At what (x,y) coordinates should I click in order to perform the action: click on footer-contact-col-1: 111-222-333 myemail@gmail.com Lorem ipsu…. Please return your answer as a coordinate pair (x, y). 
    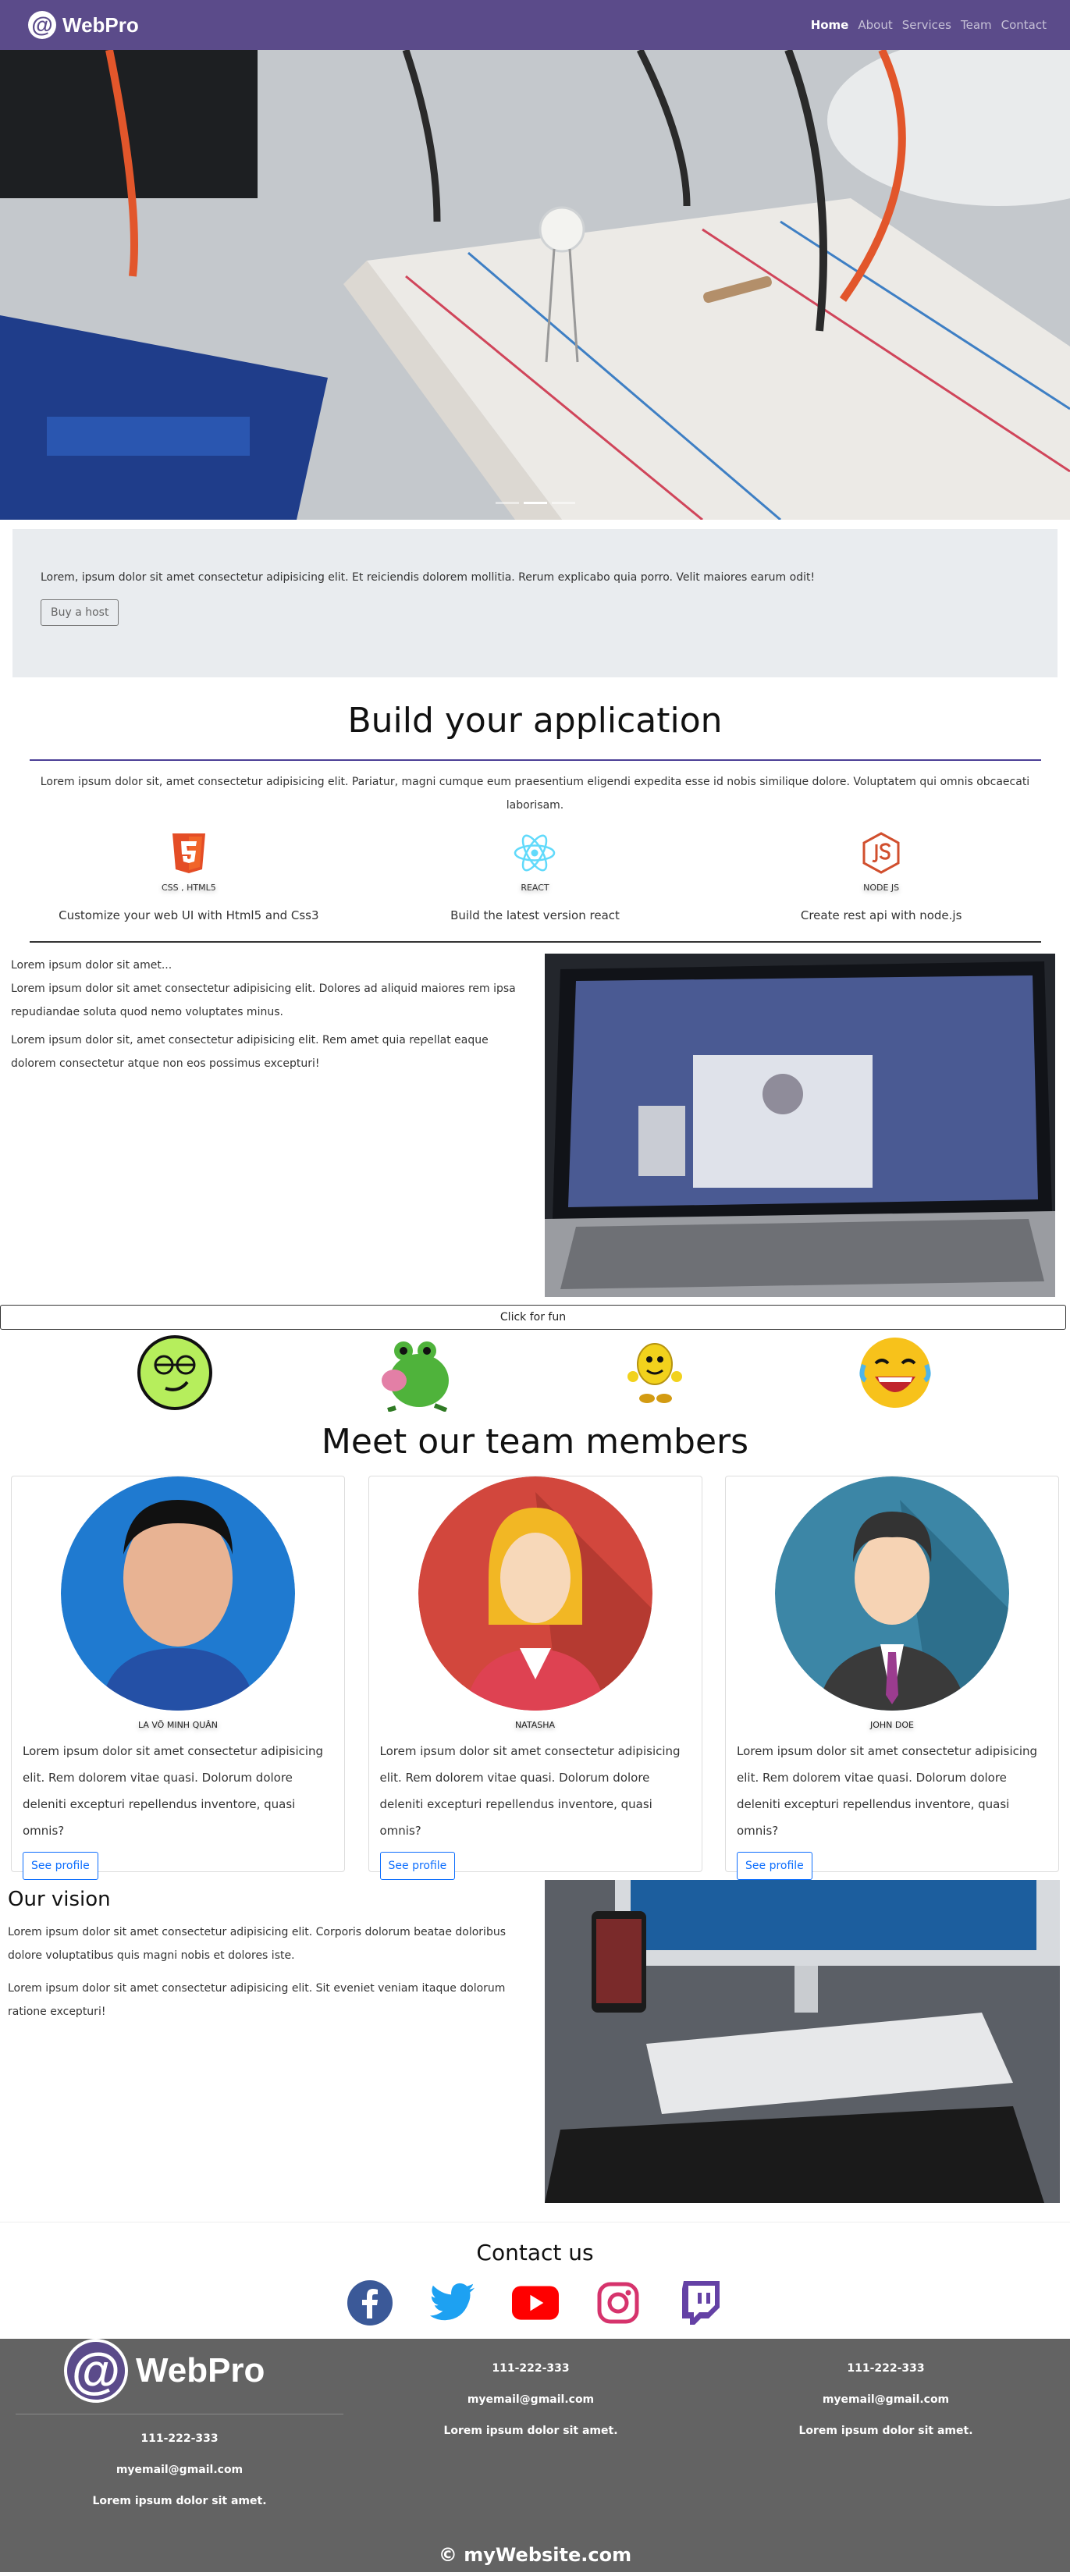
    Looking at the image, I should click on (180, 2479).